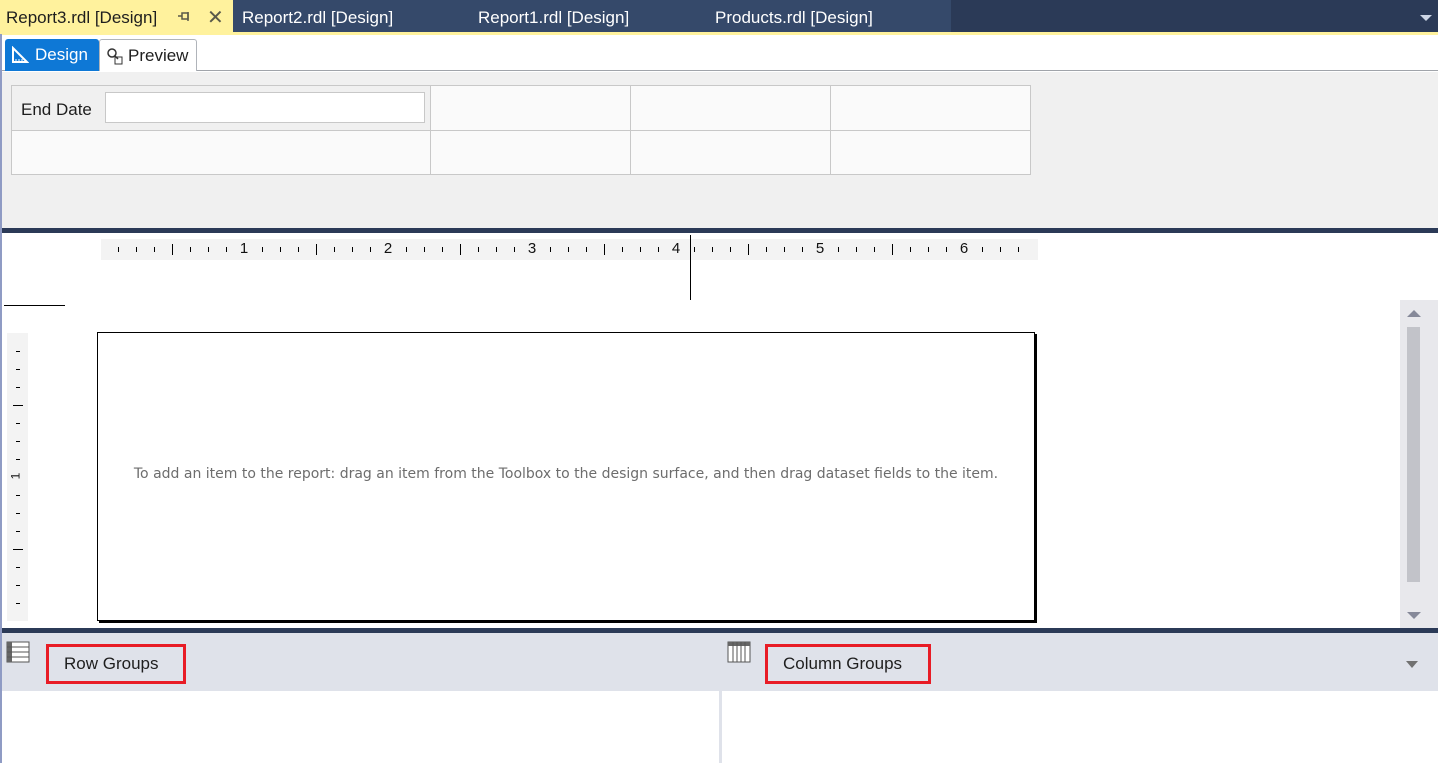 Image resolution: width=1438 pixels, height=763 pixels. What do you see at coordinates (82, 17) in the screenshot?
I see `tab-label: Report3.rdl [Design]` at bounding box center [82, 17].